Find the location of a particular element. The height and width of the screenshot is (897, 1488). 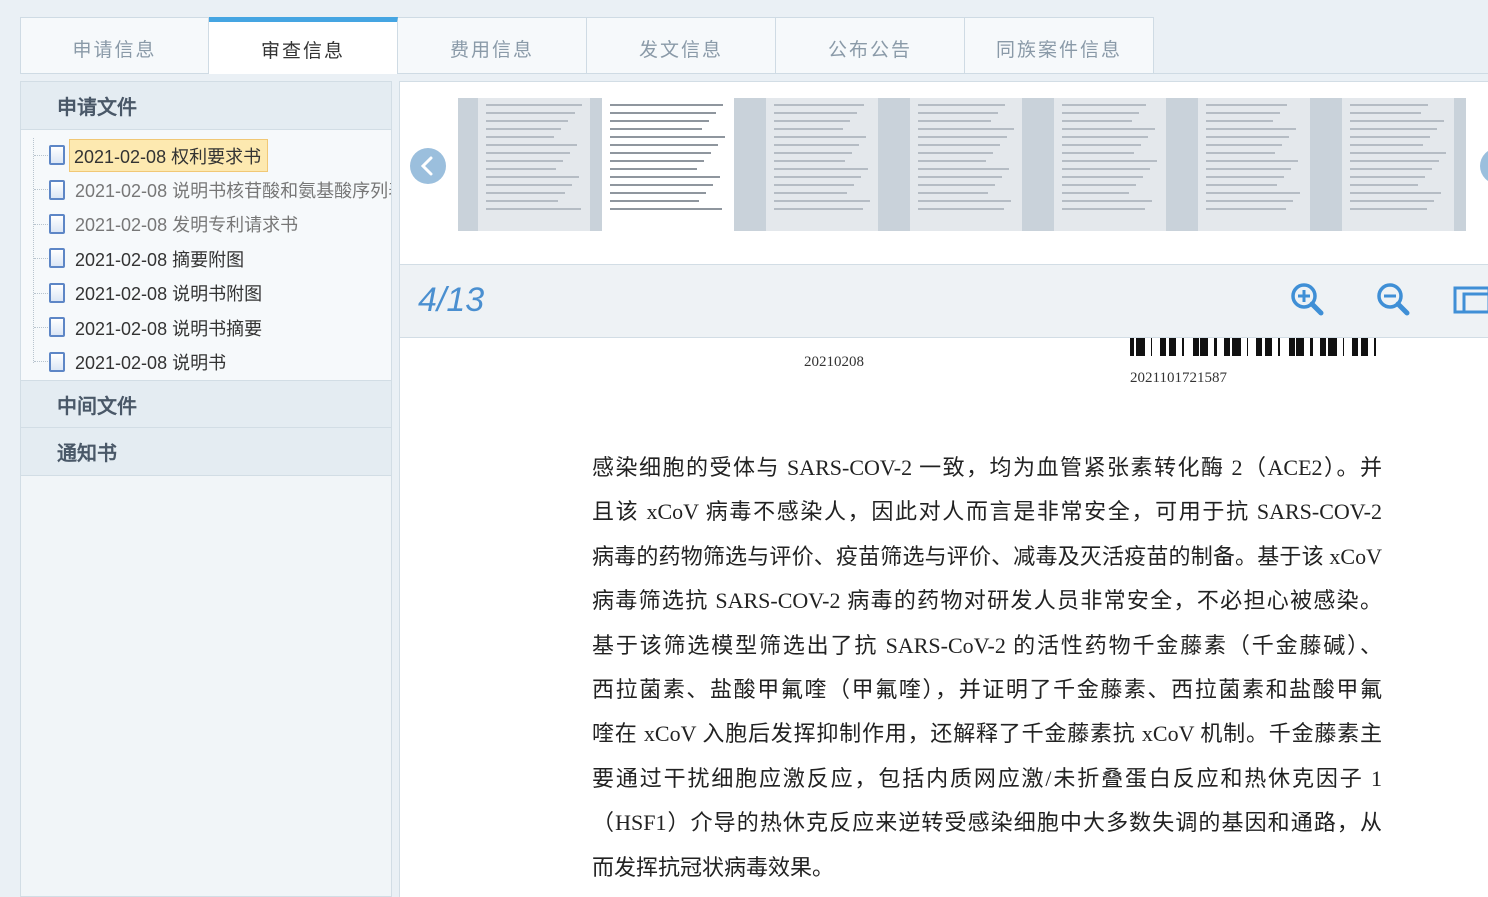

section-notices: 通知书 is located at coordinates (206, 452).